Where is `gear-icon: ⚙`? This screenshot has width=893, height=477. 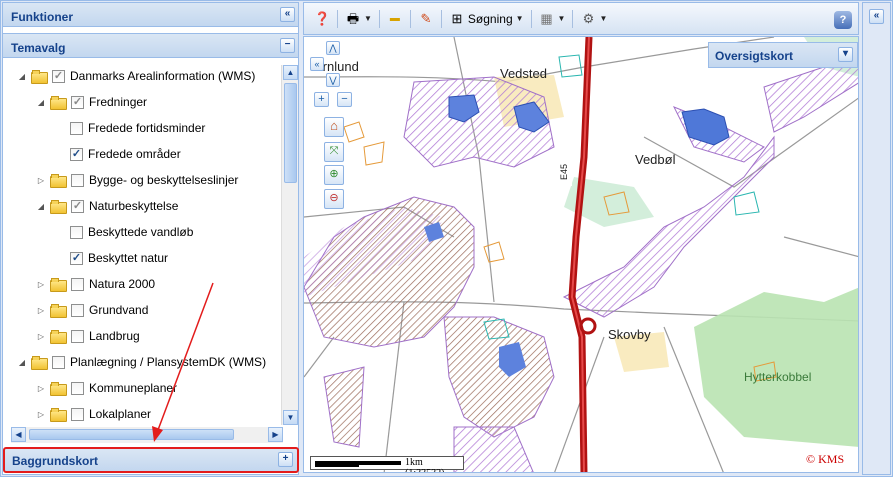 gear-icon: ⚙ is located at coordinates (588, 18).